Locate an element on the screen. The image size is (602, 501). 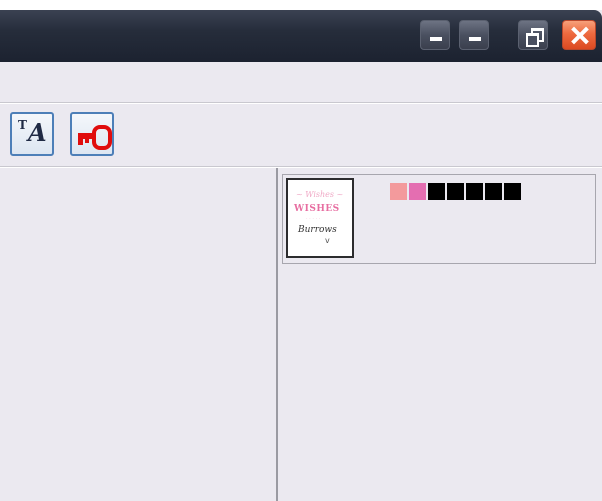
restore-icon-front is located at coordinates (532, 40).